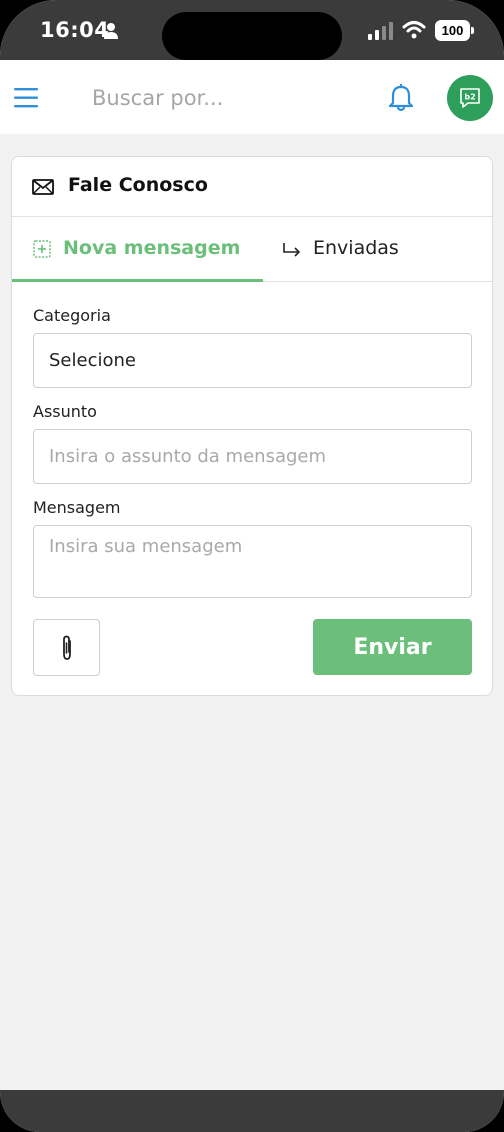  What do you see at coordinates (252, 36) in the screenshot?
I see `camera-notch` at bounding box center [252, 36].